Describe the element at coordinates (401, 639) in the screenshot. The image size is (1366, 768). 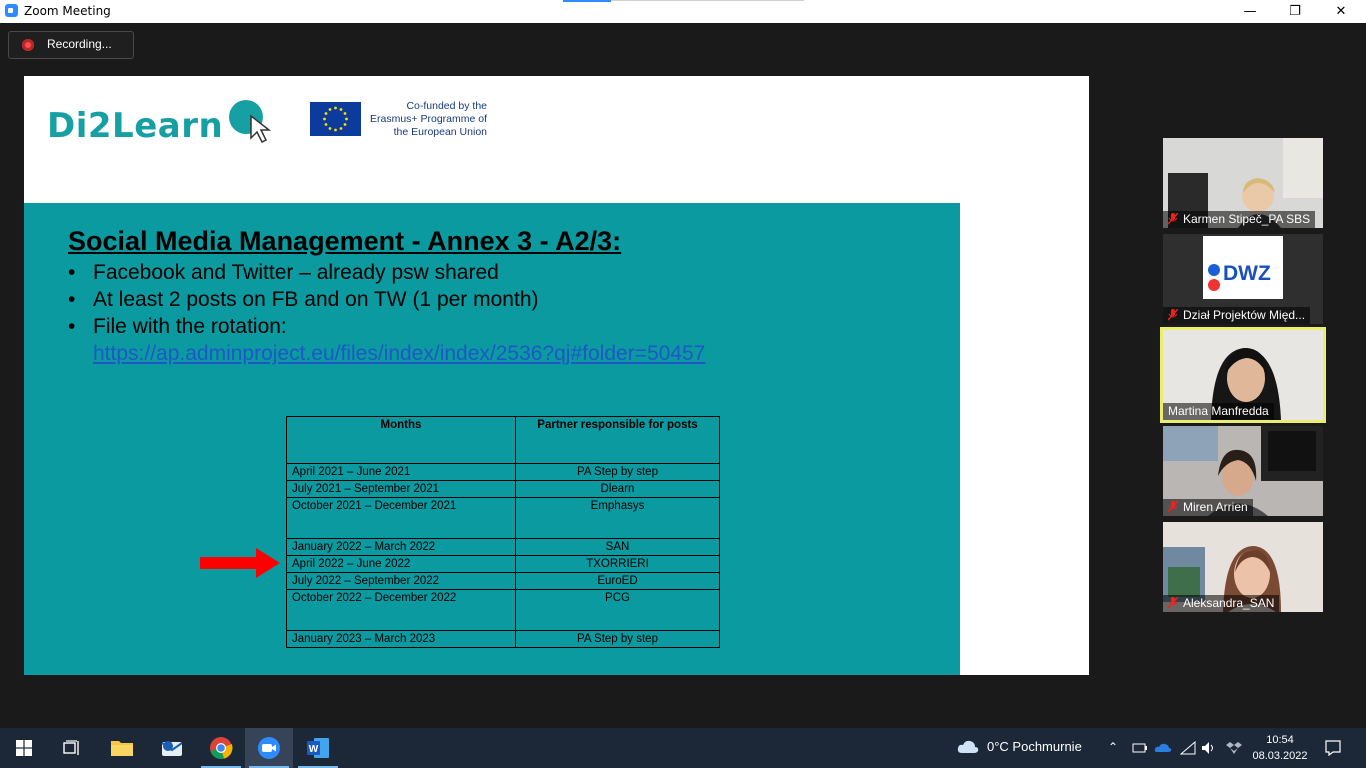
I see `month-cell: January 2023 – March 2023` at that location.